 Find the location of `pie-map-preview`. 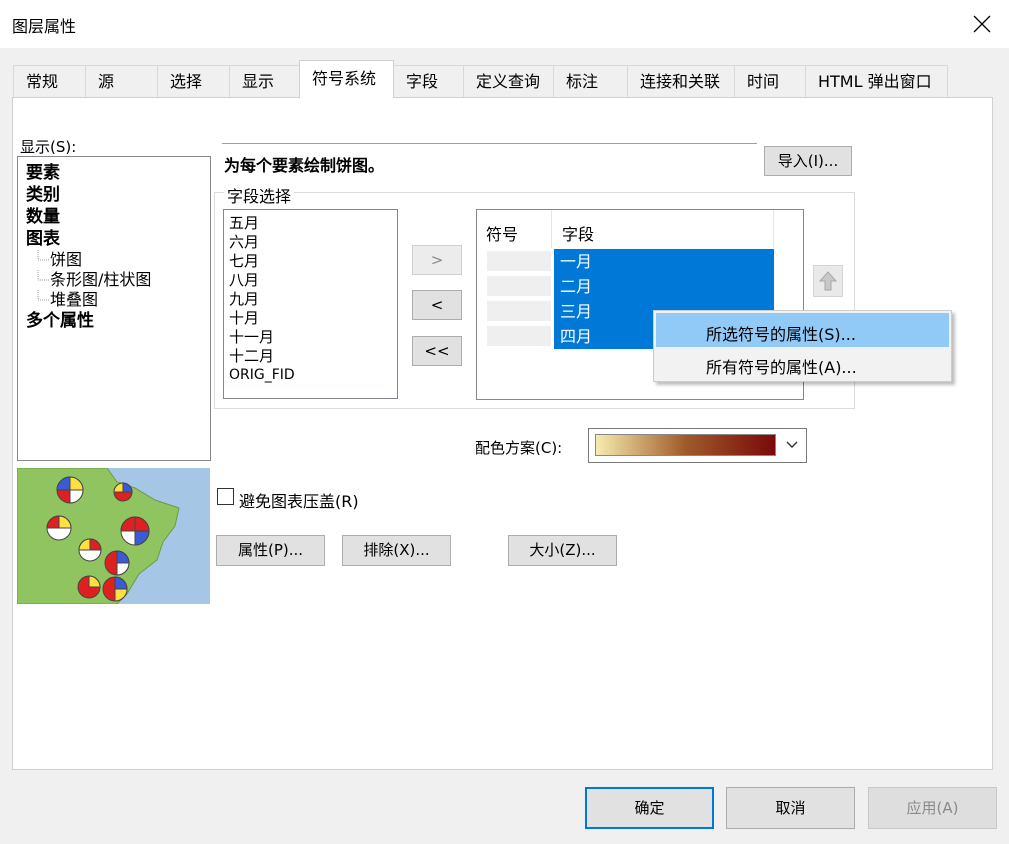

pie-map-preview is located at coordinates (113, 536).